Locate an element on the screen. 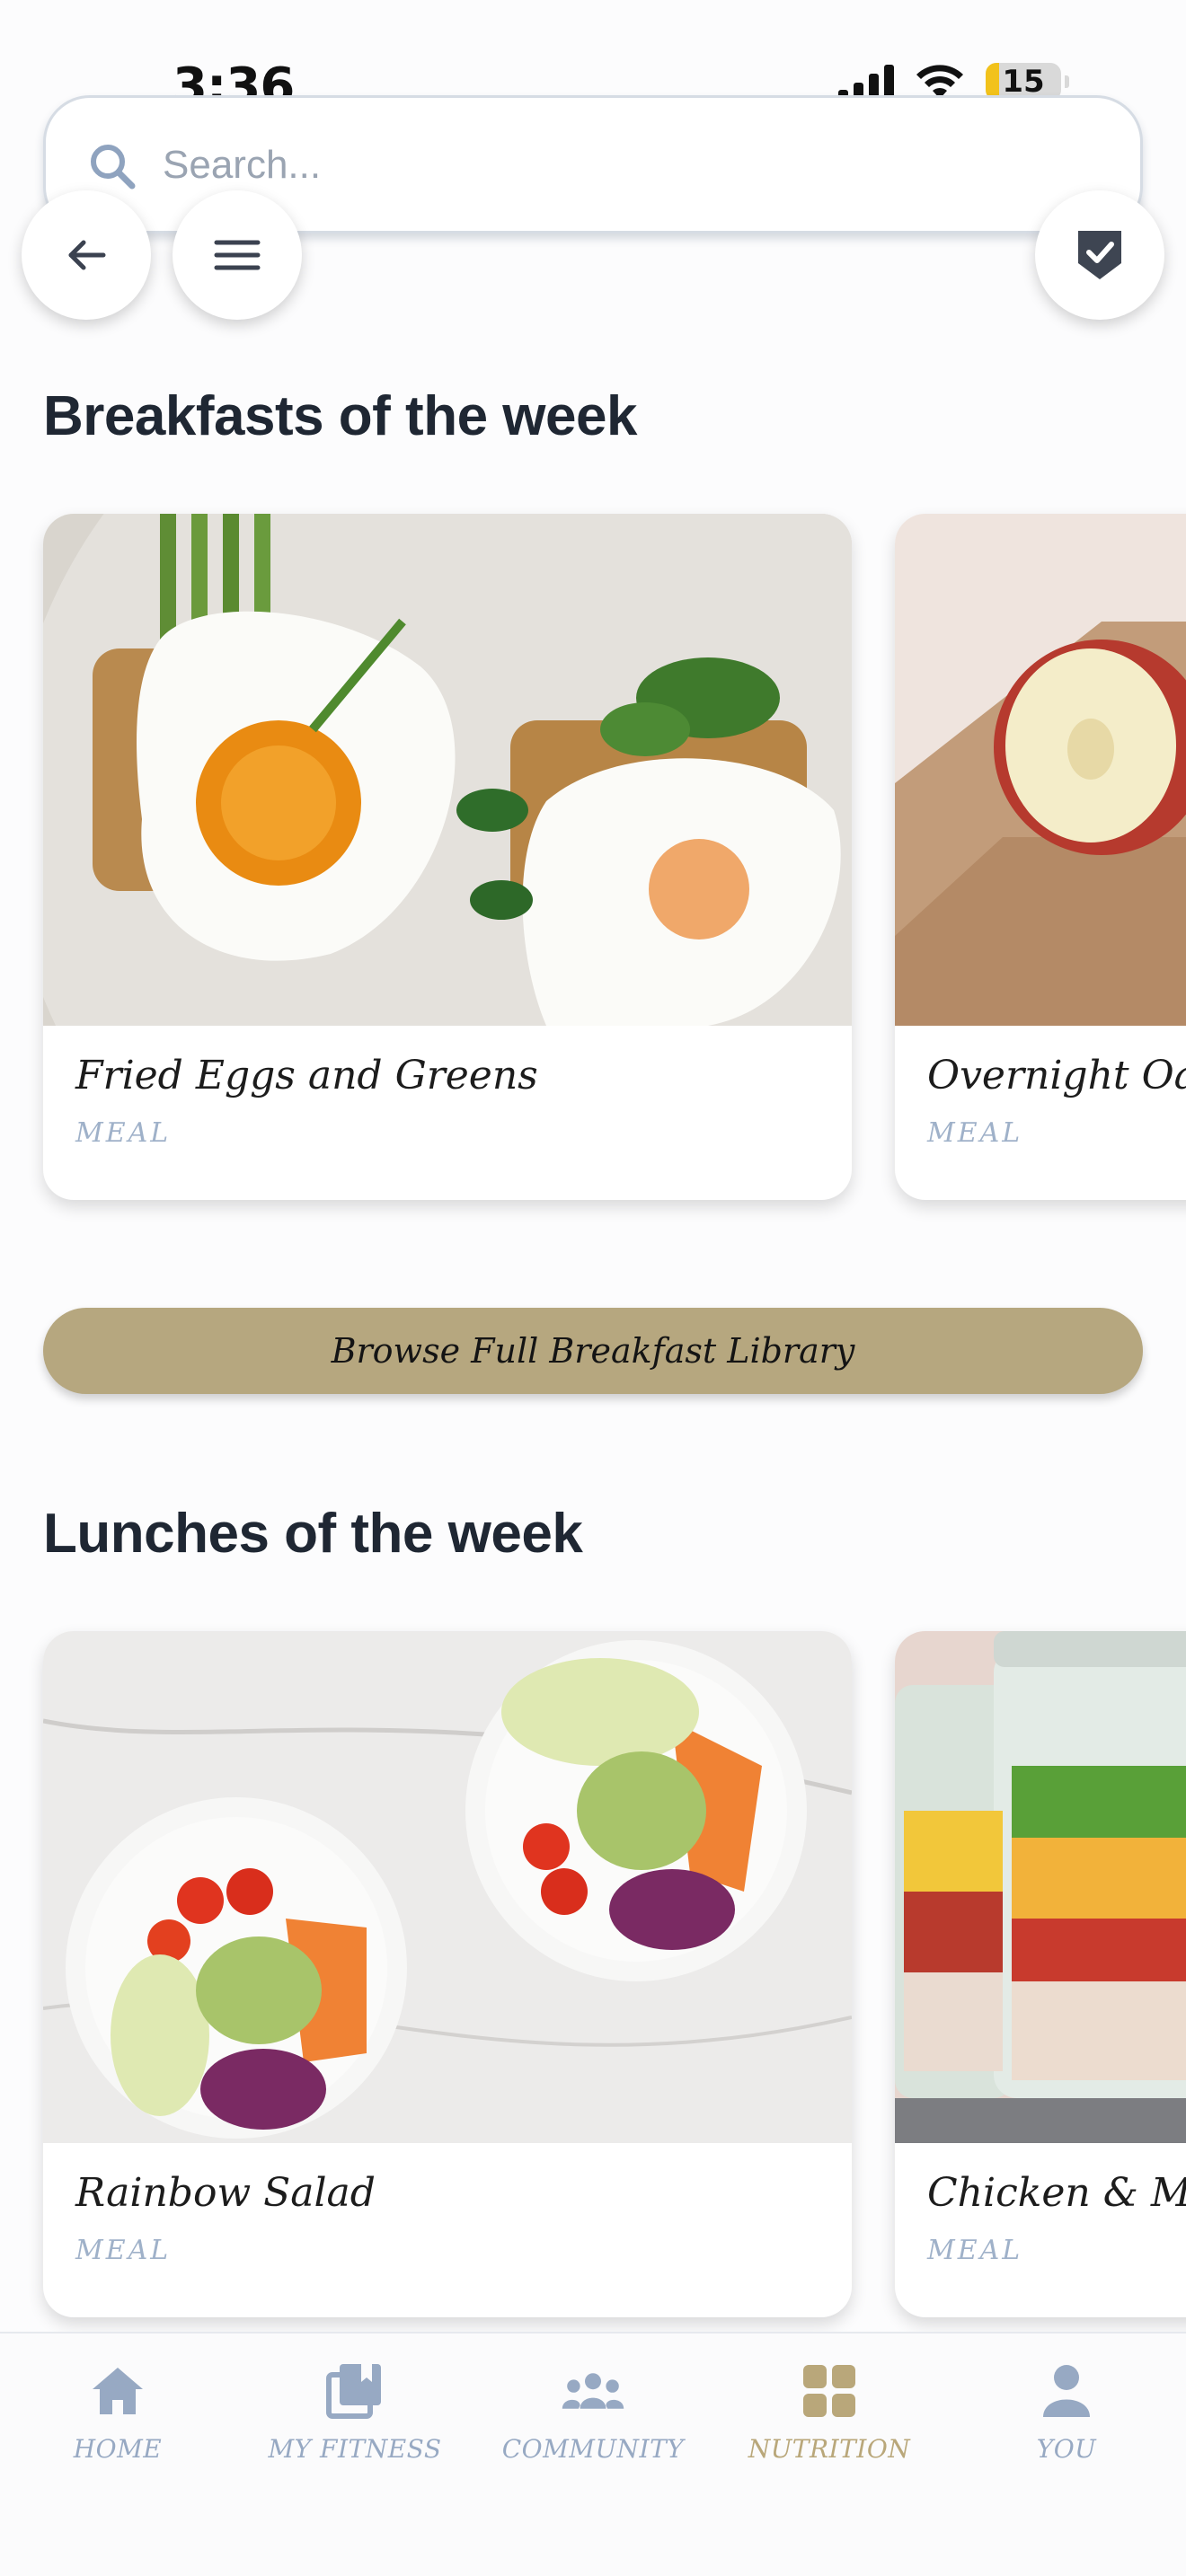 The image size is (1186, 2576). nav-item-my-fitness: MY FITNESS is located at coordinates (355, 2411).